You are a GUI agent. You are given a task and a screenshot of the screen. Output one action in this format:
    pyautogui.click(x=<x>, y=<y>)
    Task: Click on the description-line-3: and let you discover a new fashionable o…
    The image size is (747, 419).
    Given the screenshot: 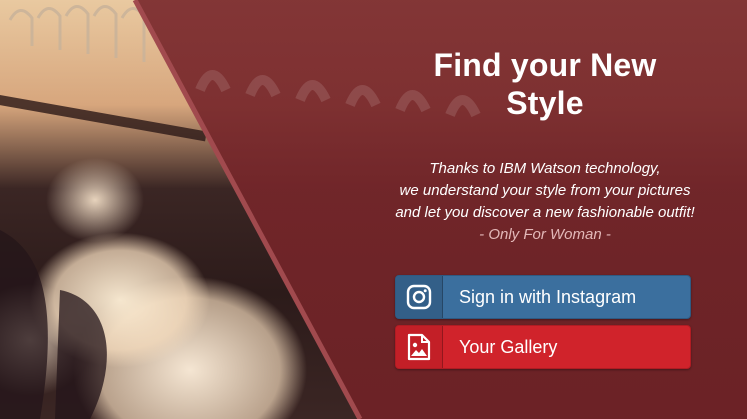 What is the action you would take?
    pyautogui.click(x=545, y=212)
    